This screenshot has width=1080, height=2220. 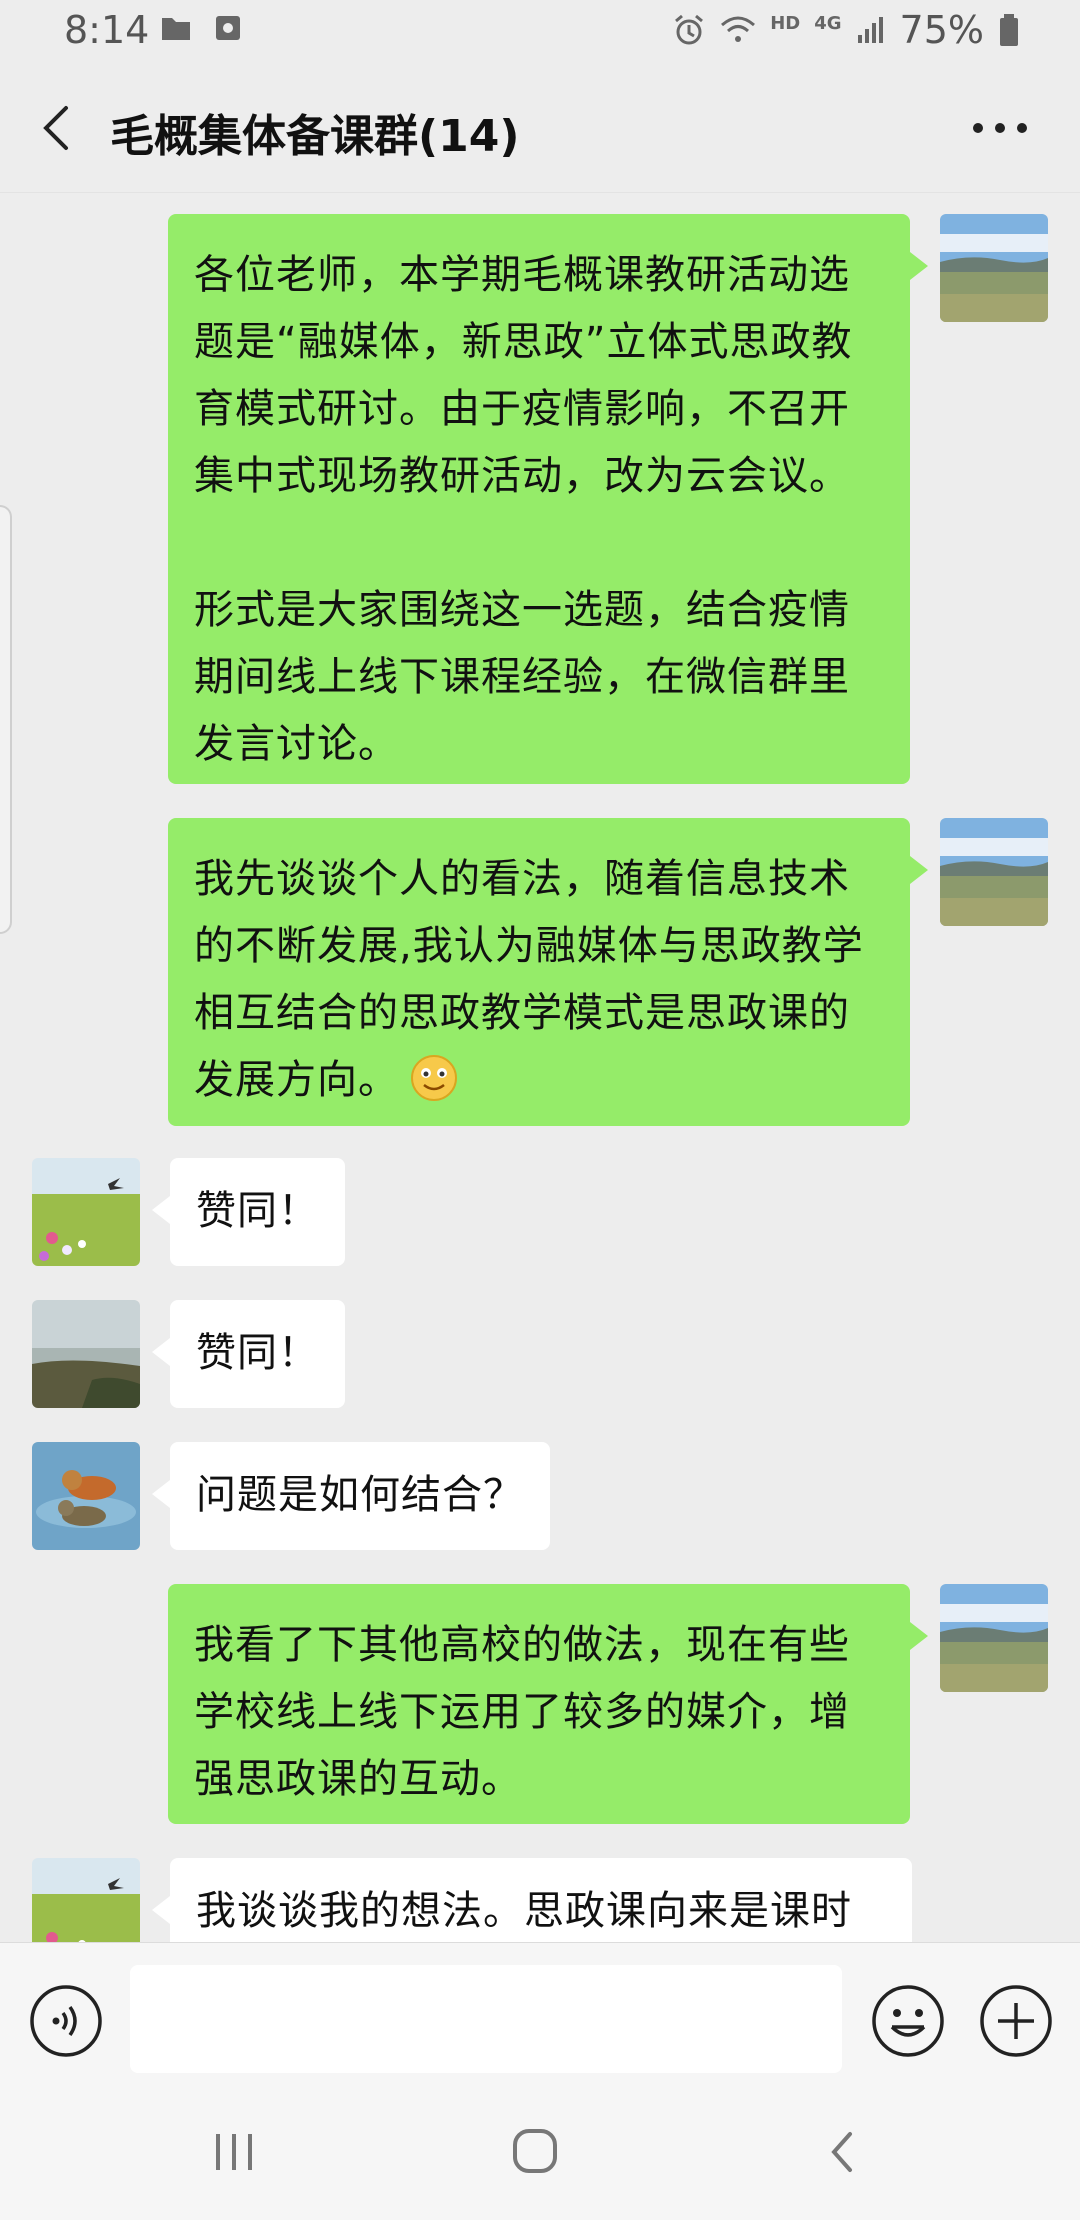 What do you see at coordinates (540, 128) in the screenshot?
I see `chat-header: 毛概集体备课群(14)` at bounding box center [540, 128].